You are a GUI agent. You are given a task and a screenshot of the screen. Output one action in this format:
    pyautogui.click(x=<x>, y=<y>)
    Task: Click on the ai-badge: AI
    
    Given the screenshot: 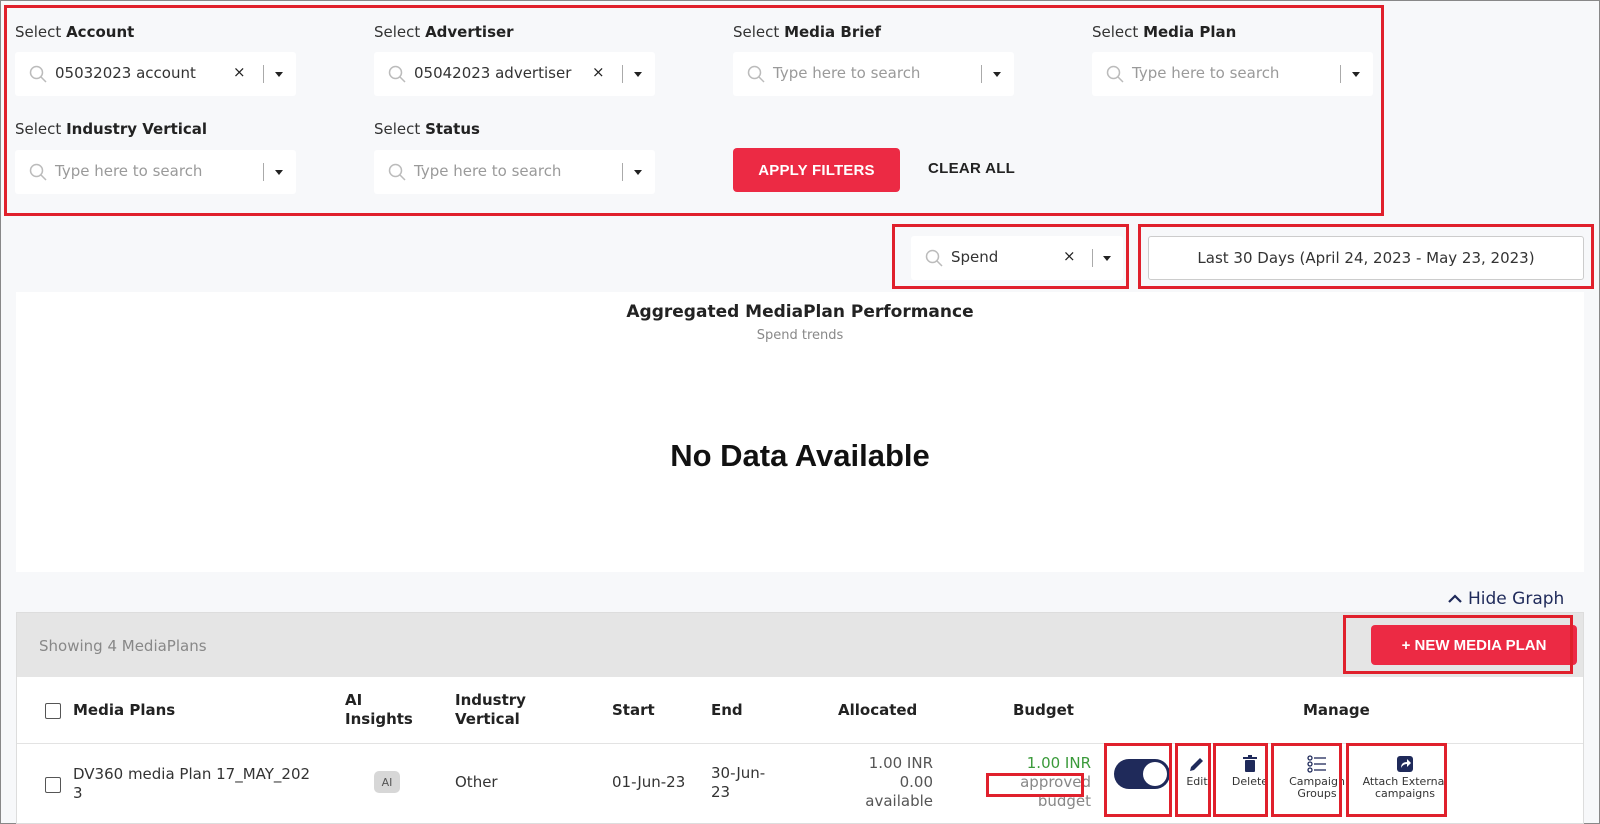 What is the action you would take?
    pyautogui.click(x=387, y=782)
    